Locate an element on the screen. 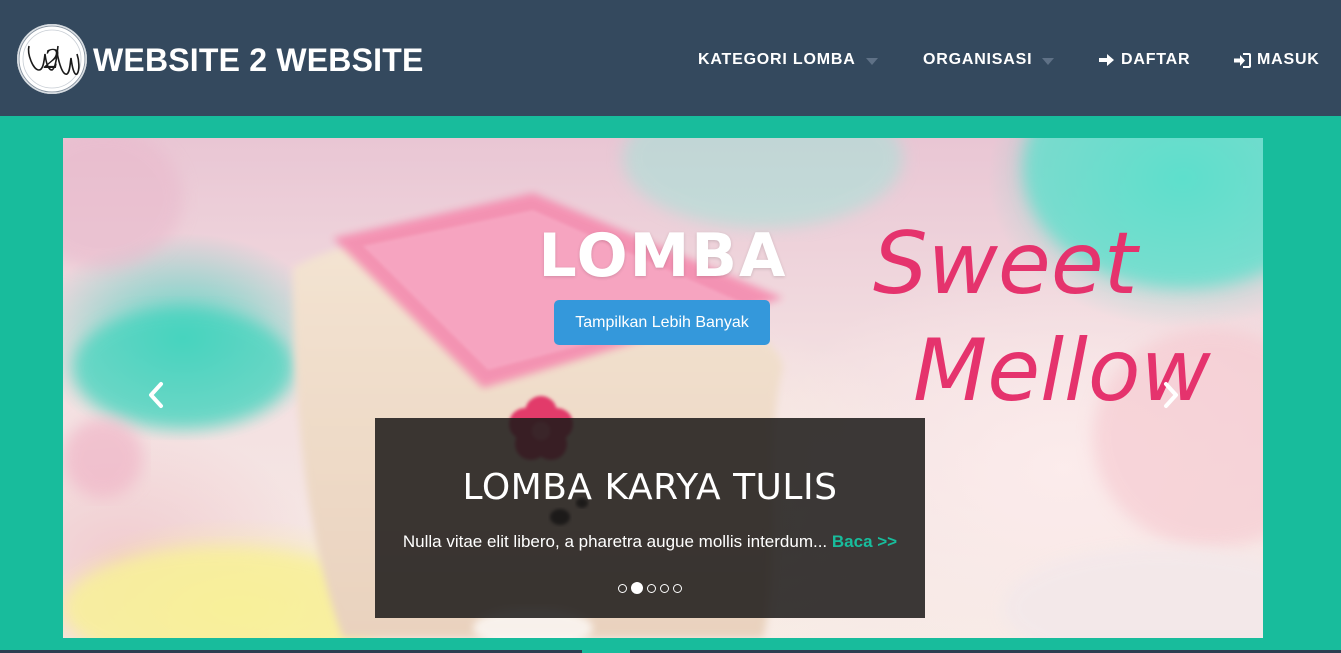  show-more-button: Tampilkan Lebih Banyak is located at coordinates (662, 322).